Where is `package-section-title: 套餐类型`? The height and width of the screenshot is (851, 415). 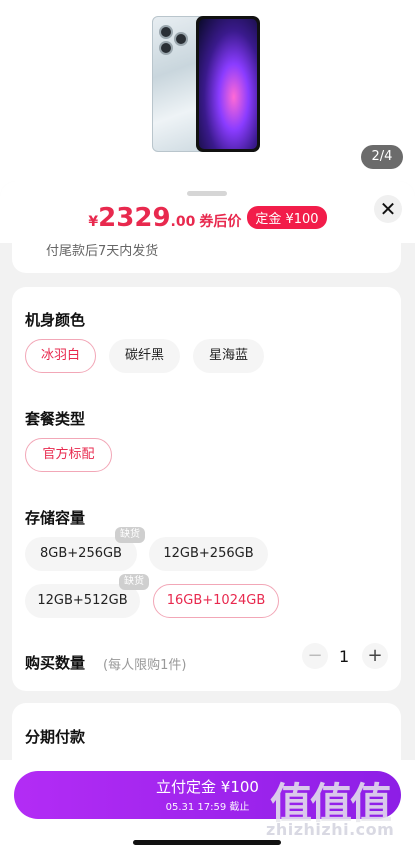 package-section-title: 套餐类型 is located at coordinates (55, 419).